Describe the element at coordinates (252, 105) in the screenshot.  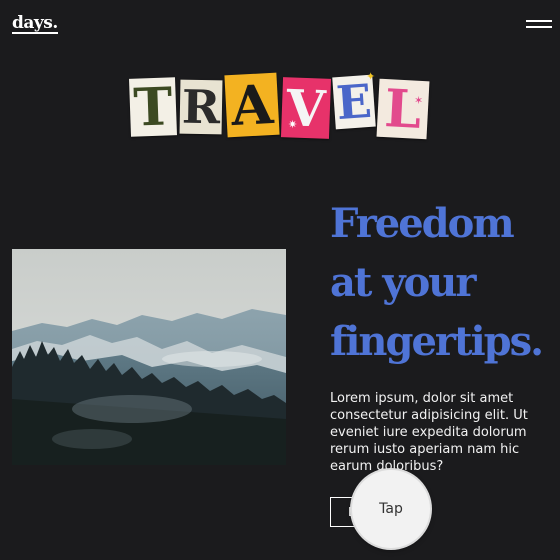
I see `travel-letter-tile: A` at that location.